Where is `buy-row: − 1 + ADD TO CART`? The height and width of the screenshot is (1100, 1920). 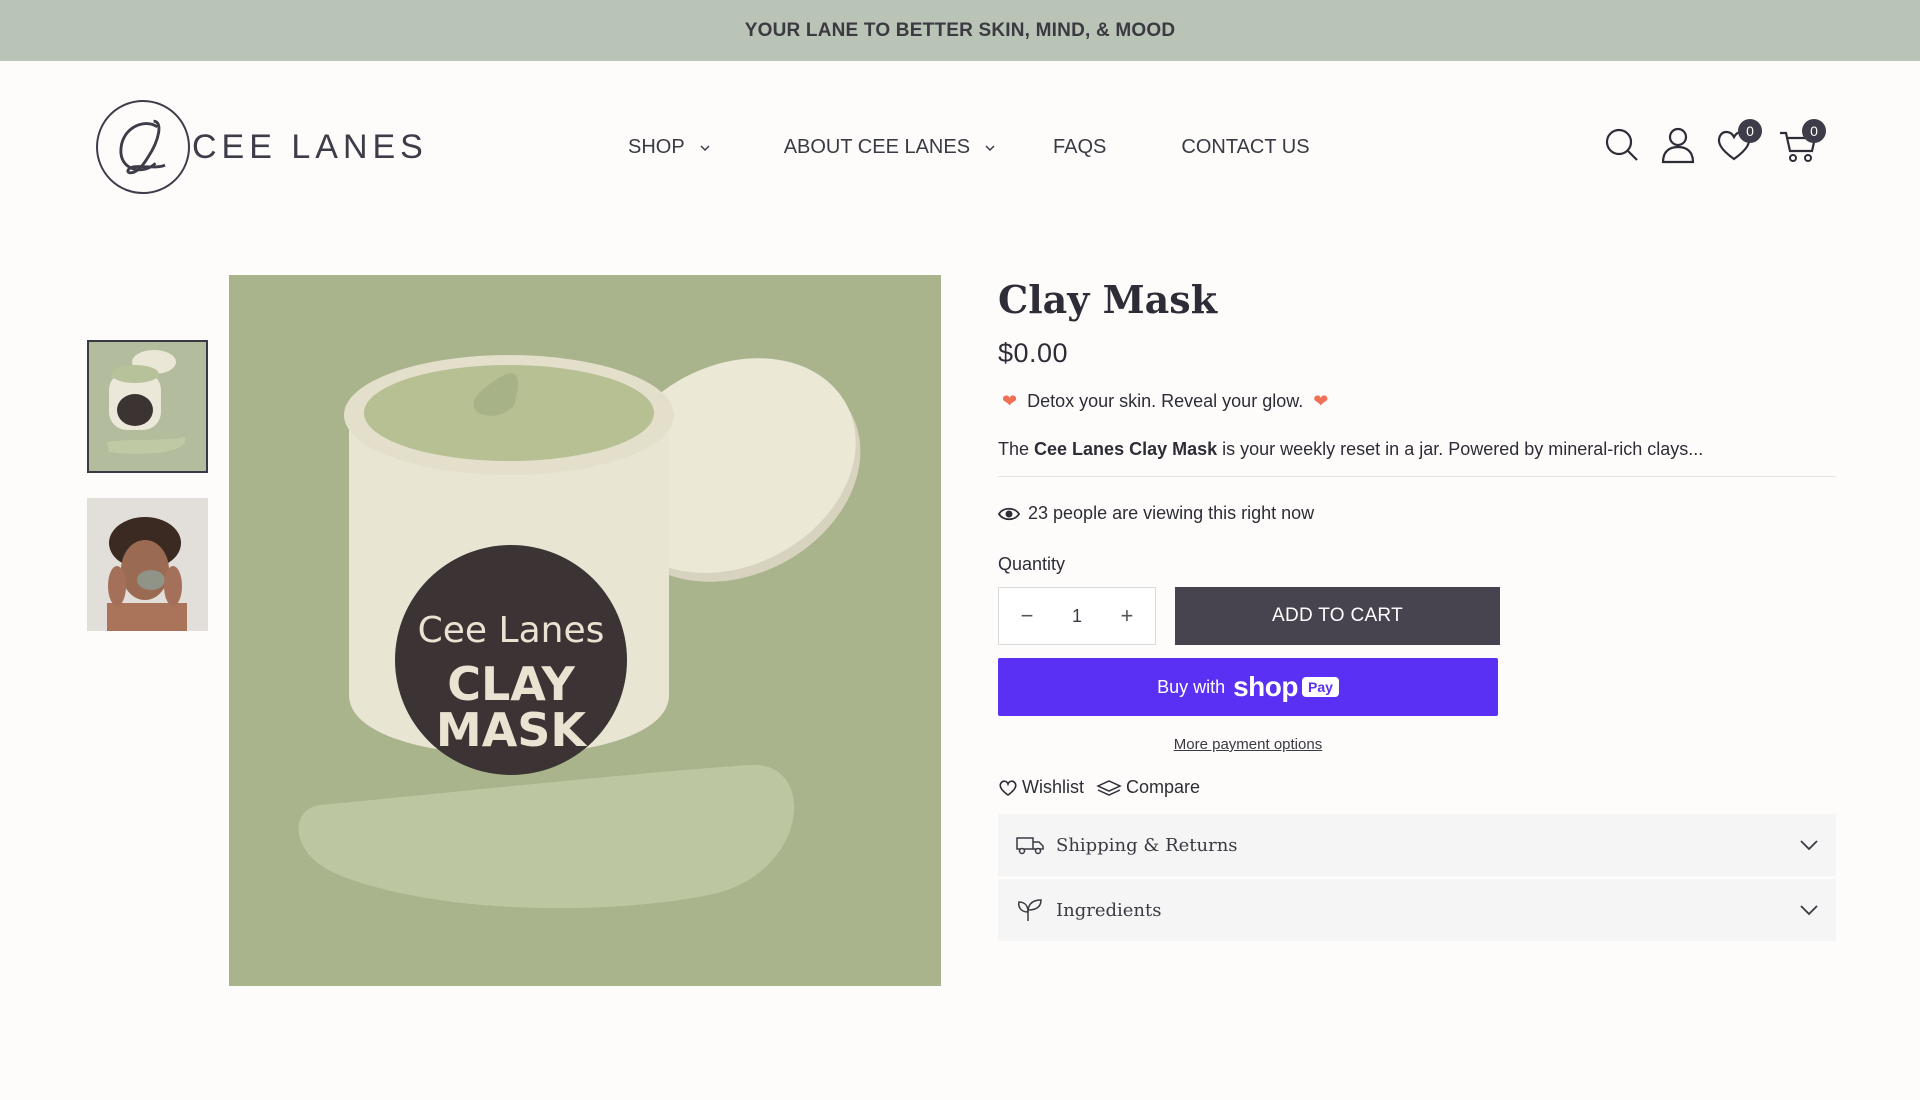
buy-row: − 1 + ADD TO CART is located at coordinates (1417, 616).